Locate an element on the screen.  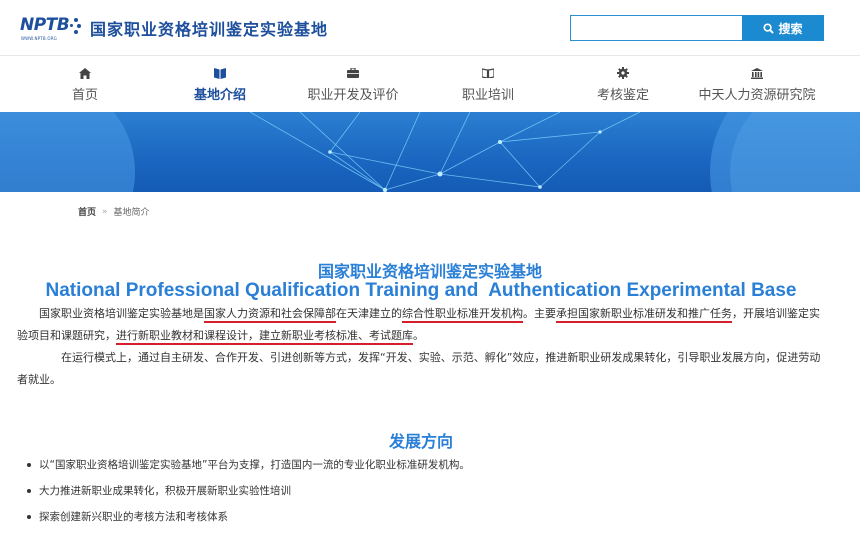
list-item: 探索创建新兴职业的考核方法和考核体系 is located at coordinates (248, 517).